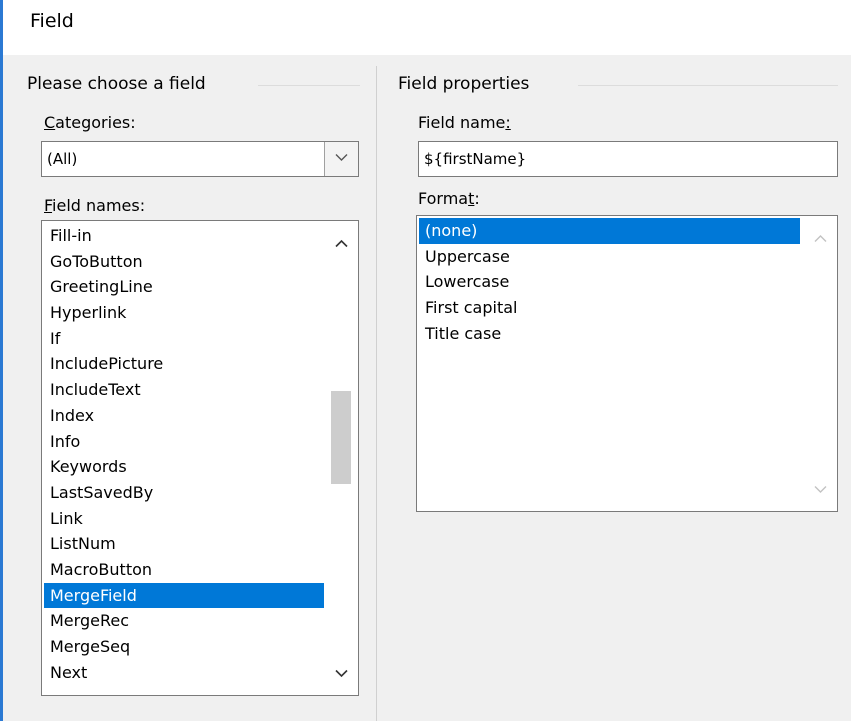 The height and width of the screenshot is (721, 851). I want to click on categories-label: Categories:, so click(90, 123).